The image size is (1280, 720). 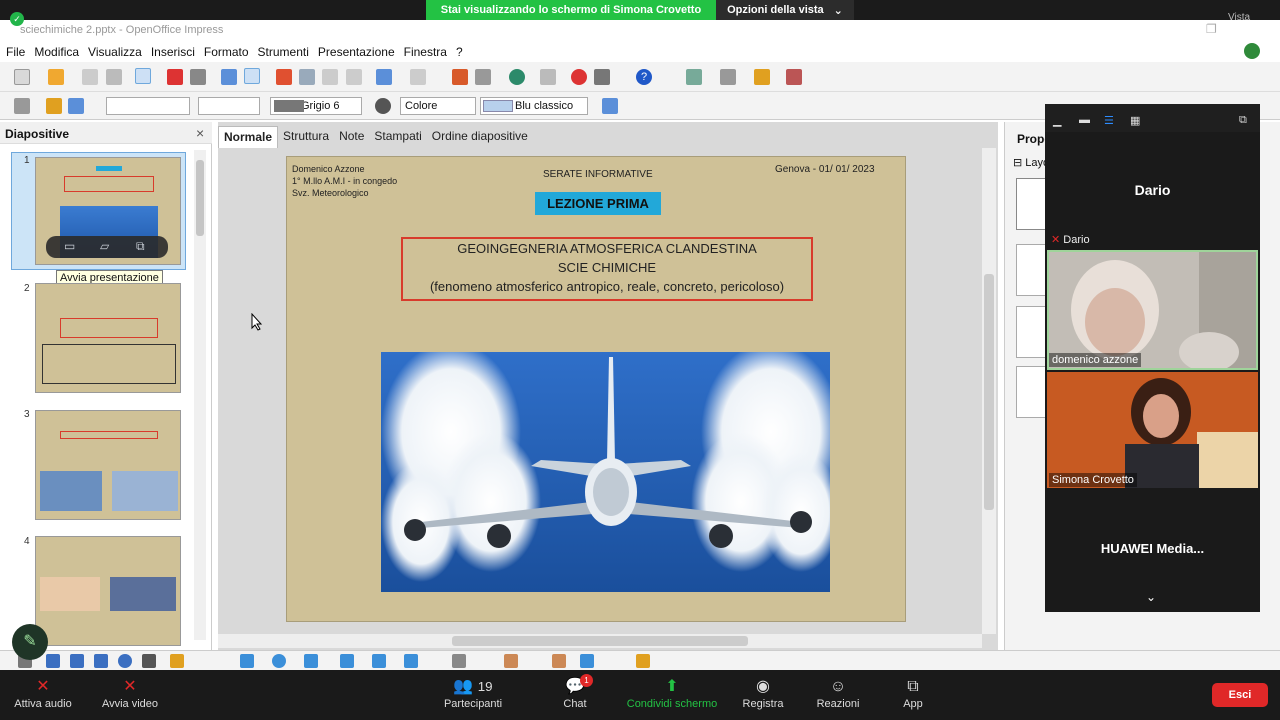 What do you see at coordinates (459, 661) in the screenshot?
I see `points-icon` at bounding box center [459, 661].